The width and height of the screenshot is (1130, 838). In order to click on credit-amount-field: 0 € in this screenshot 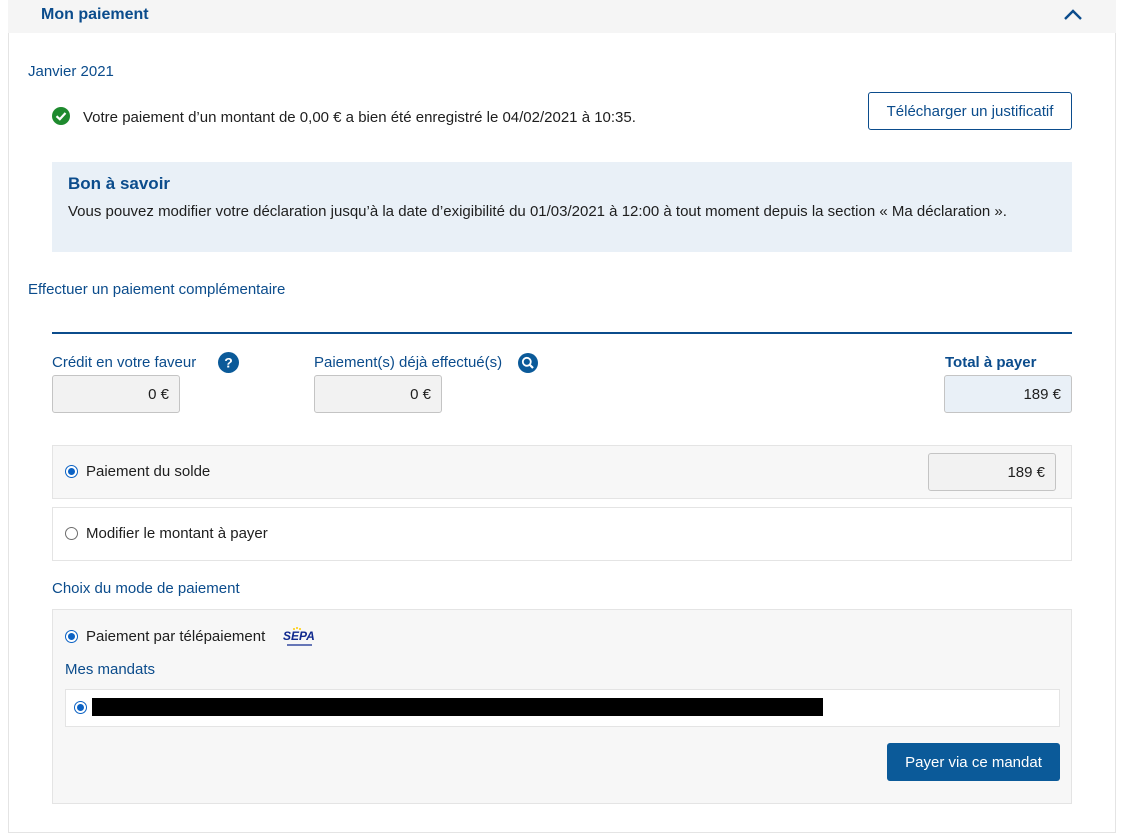, I will do `click(116, 394)`.